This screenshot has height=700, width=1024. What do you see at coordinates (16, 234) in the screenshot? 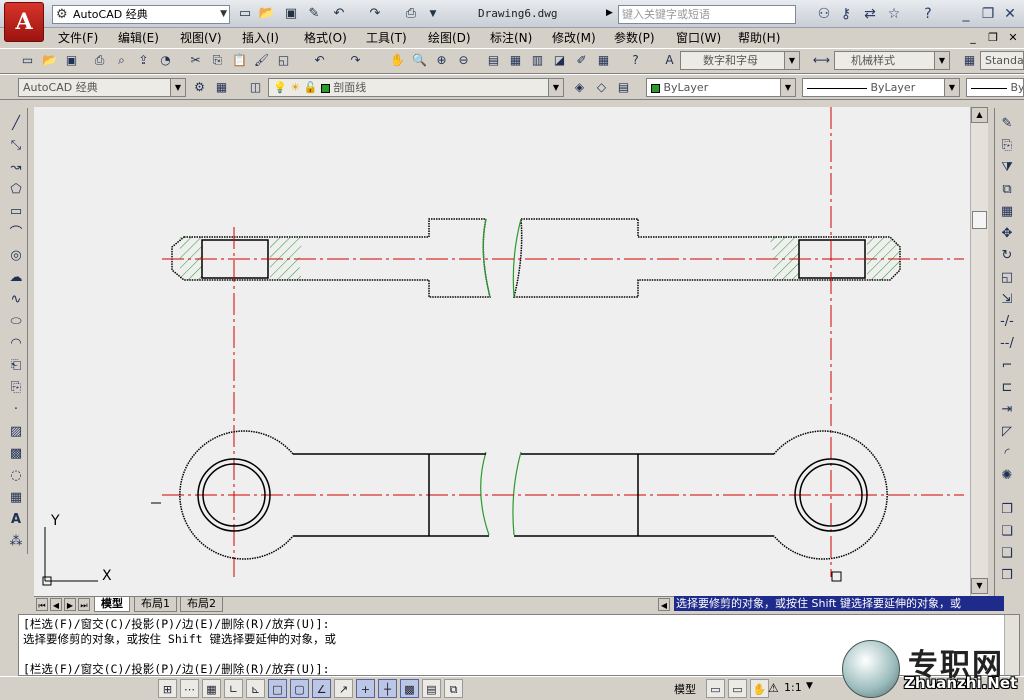
I see `arc-icon: ⌒` at bounding box center [16, 234].